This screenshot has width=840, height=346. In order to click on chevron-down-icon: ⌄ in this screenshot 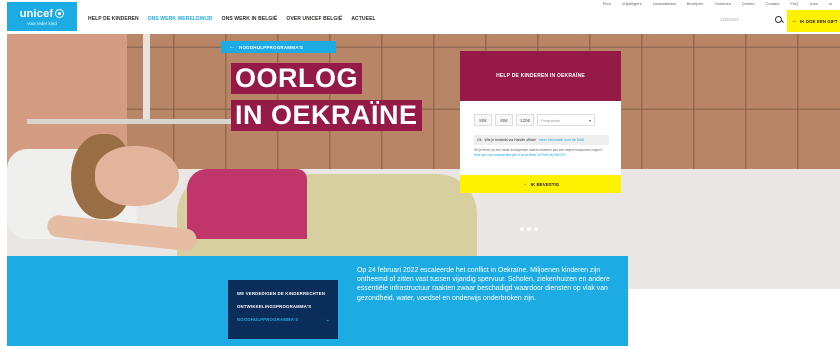, I will do `click(327, 319)`.